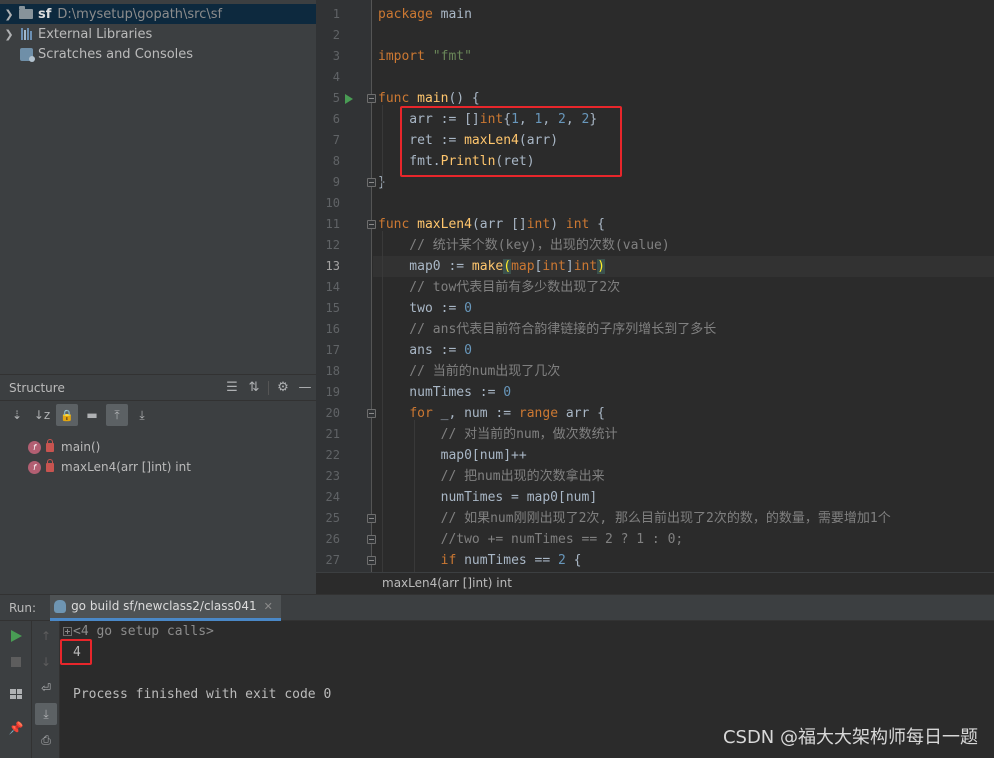 The height and width of the screenshot is (758, 994). What do you see at coordinates (332, 539) in the screenshot?
I see `line-number: 26` at bounding box center [332, 539].